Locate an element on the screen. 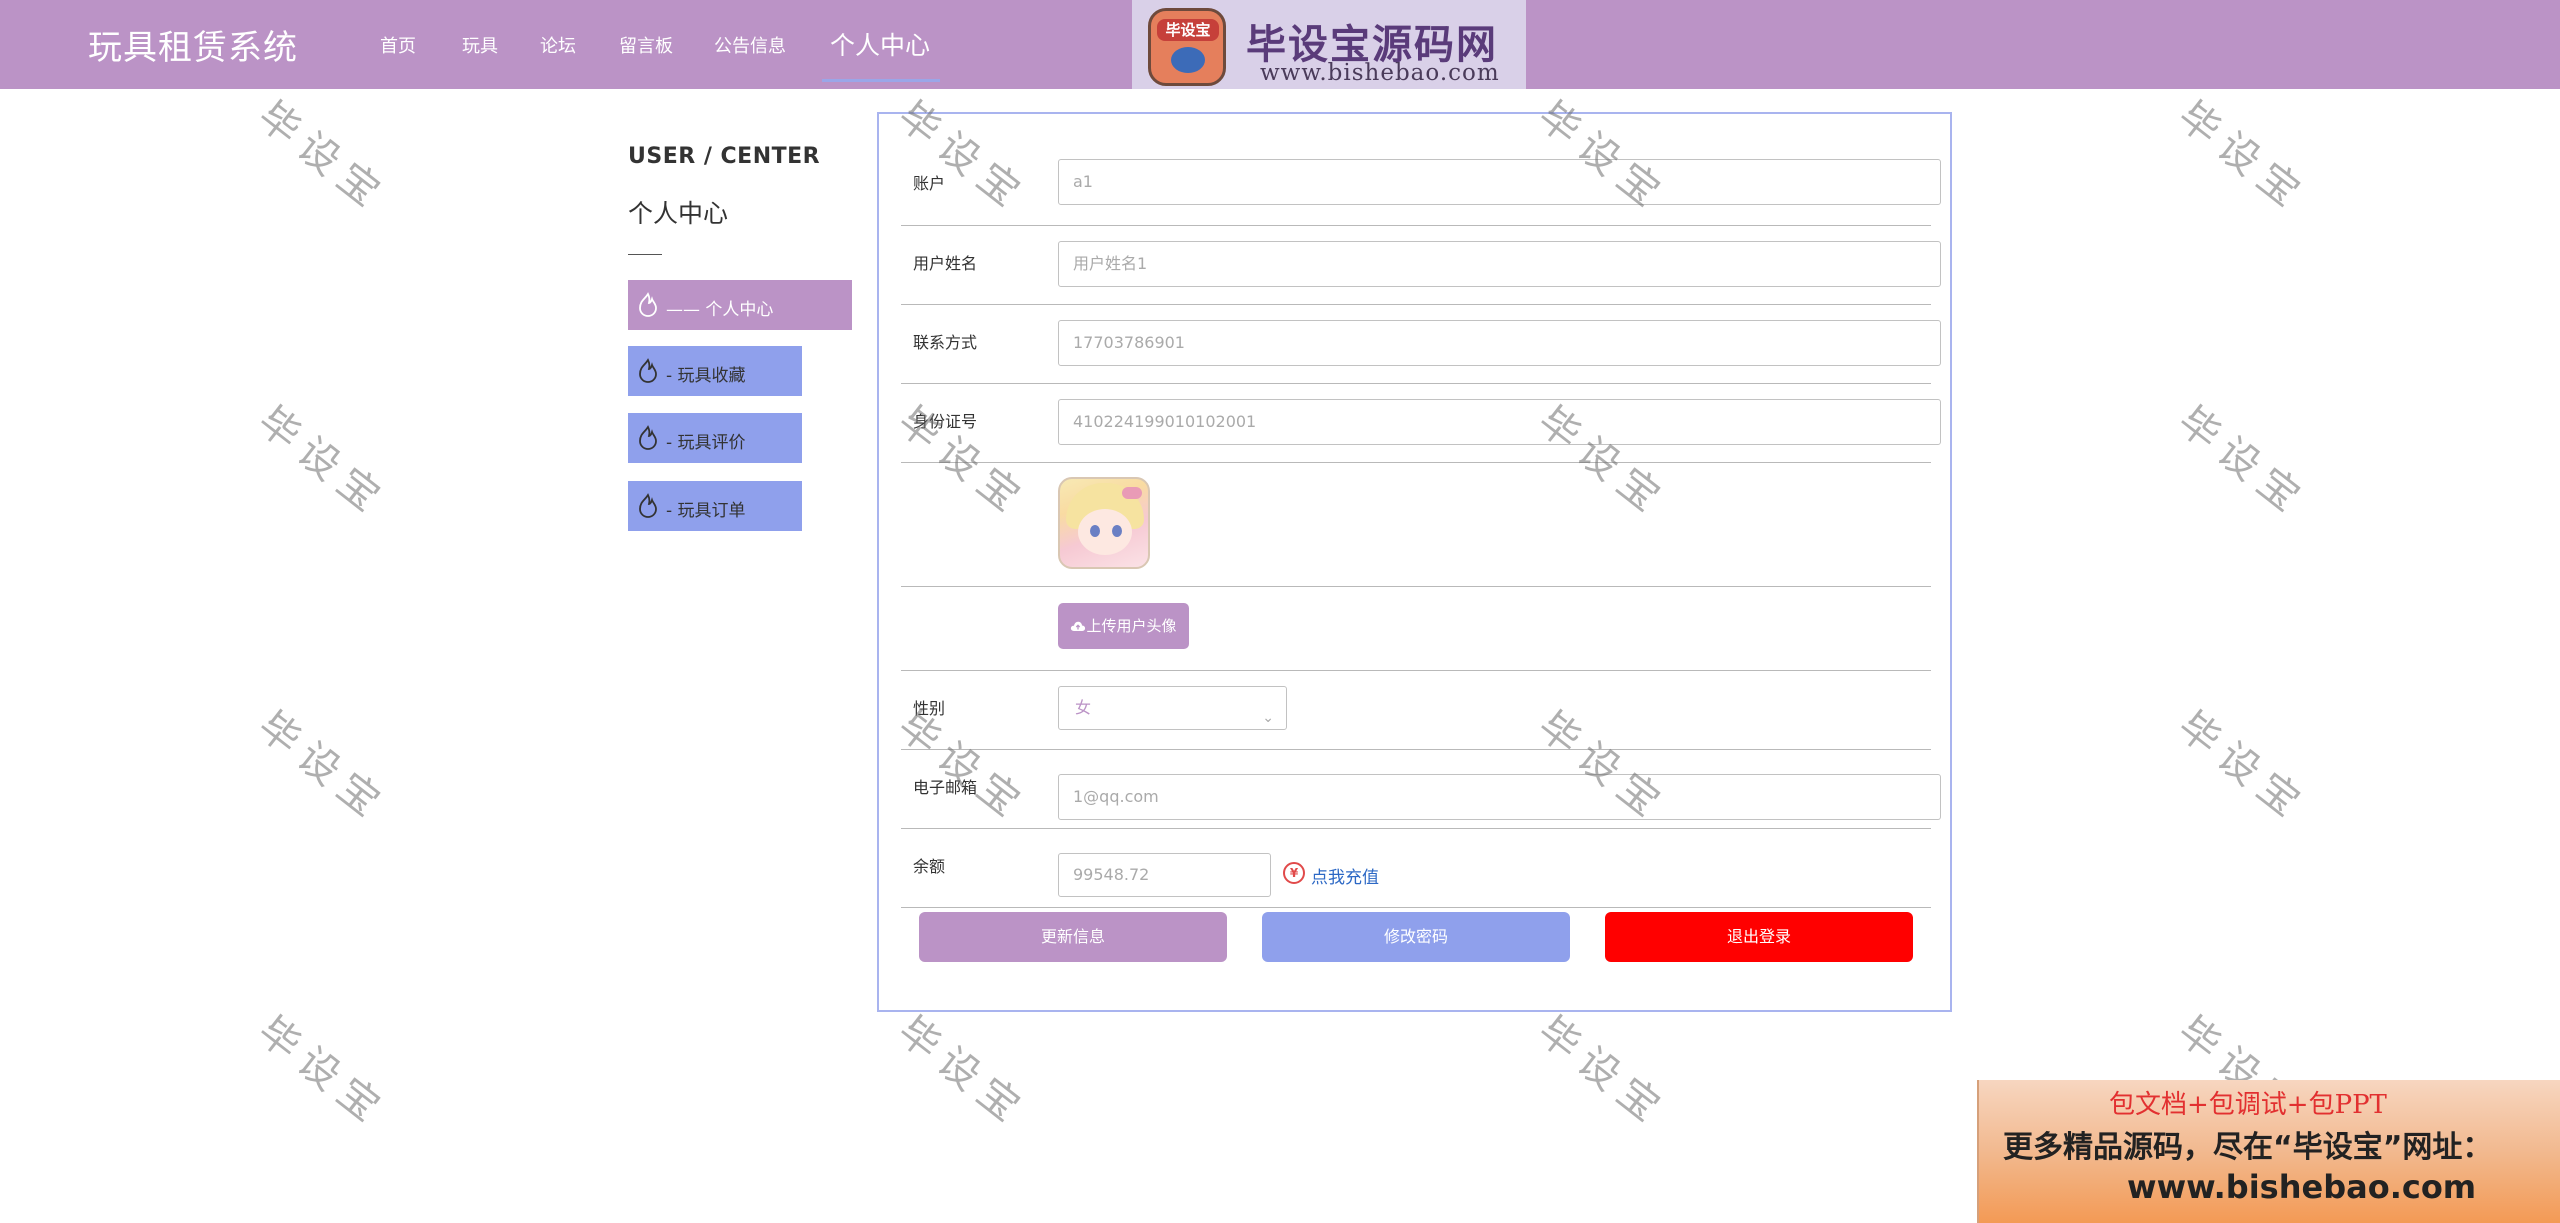 The width and height of the screenshot is (2560, 1223). sidebar-item-personal-center: —— 个人中心 is located at coordinates (740, 305).